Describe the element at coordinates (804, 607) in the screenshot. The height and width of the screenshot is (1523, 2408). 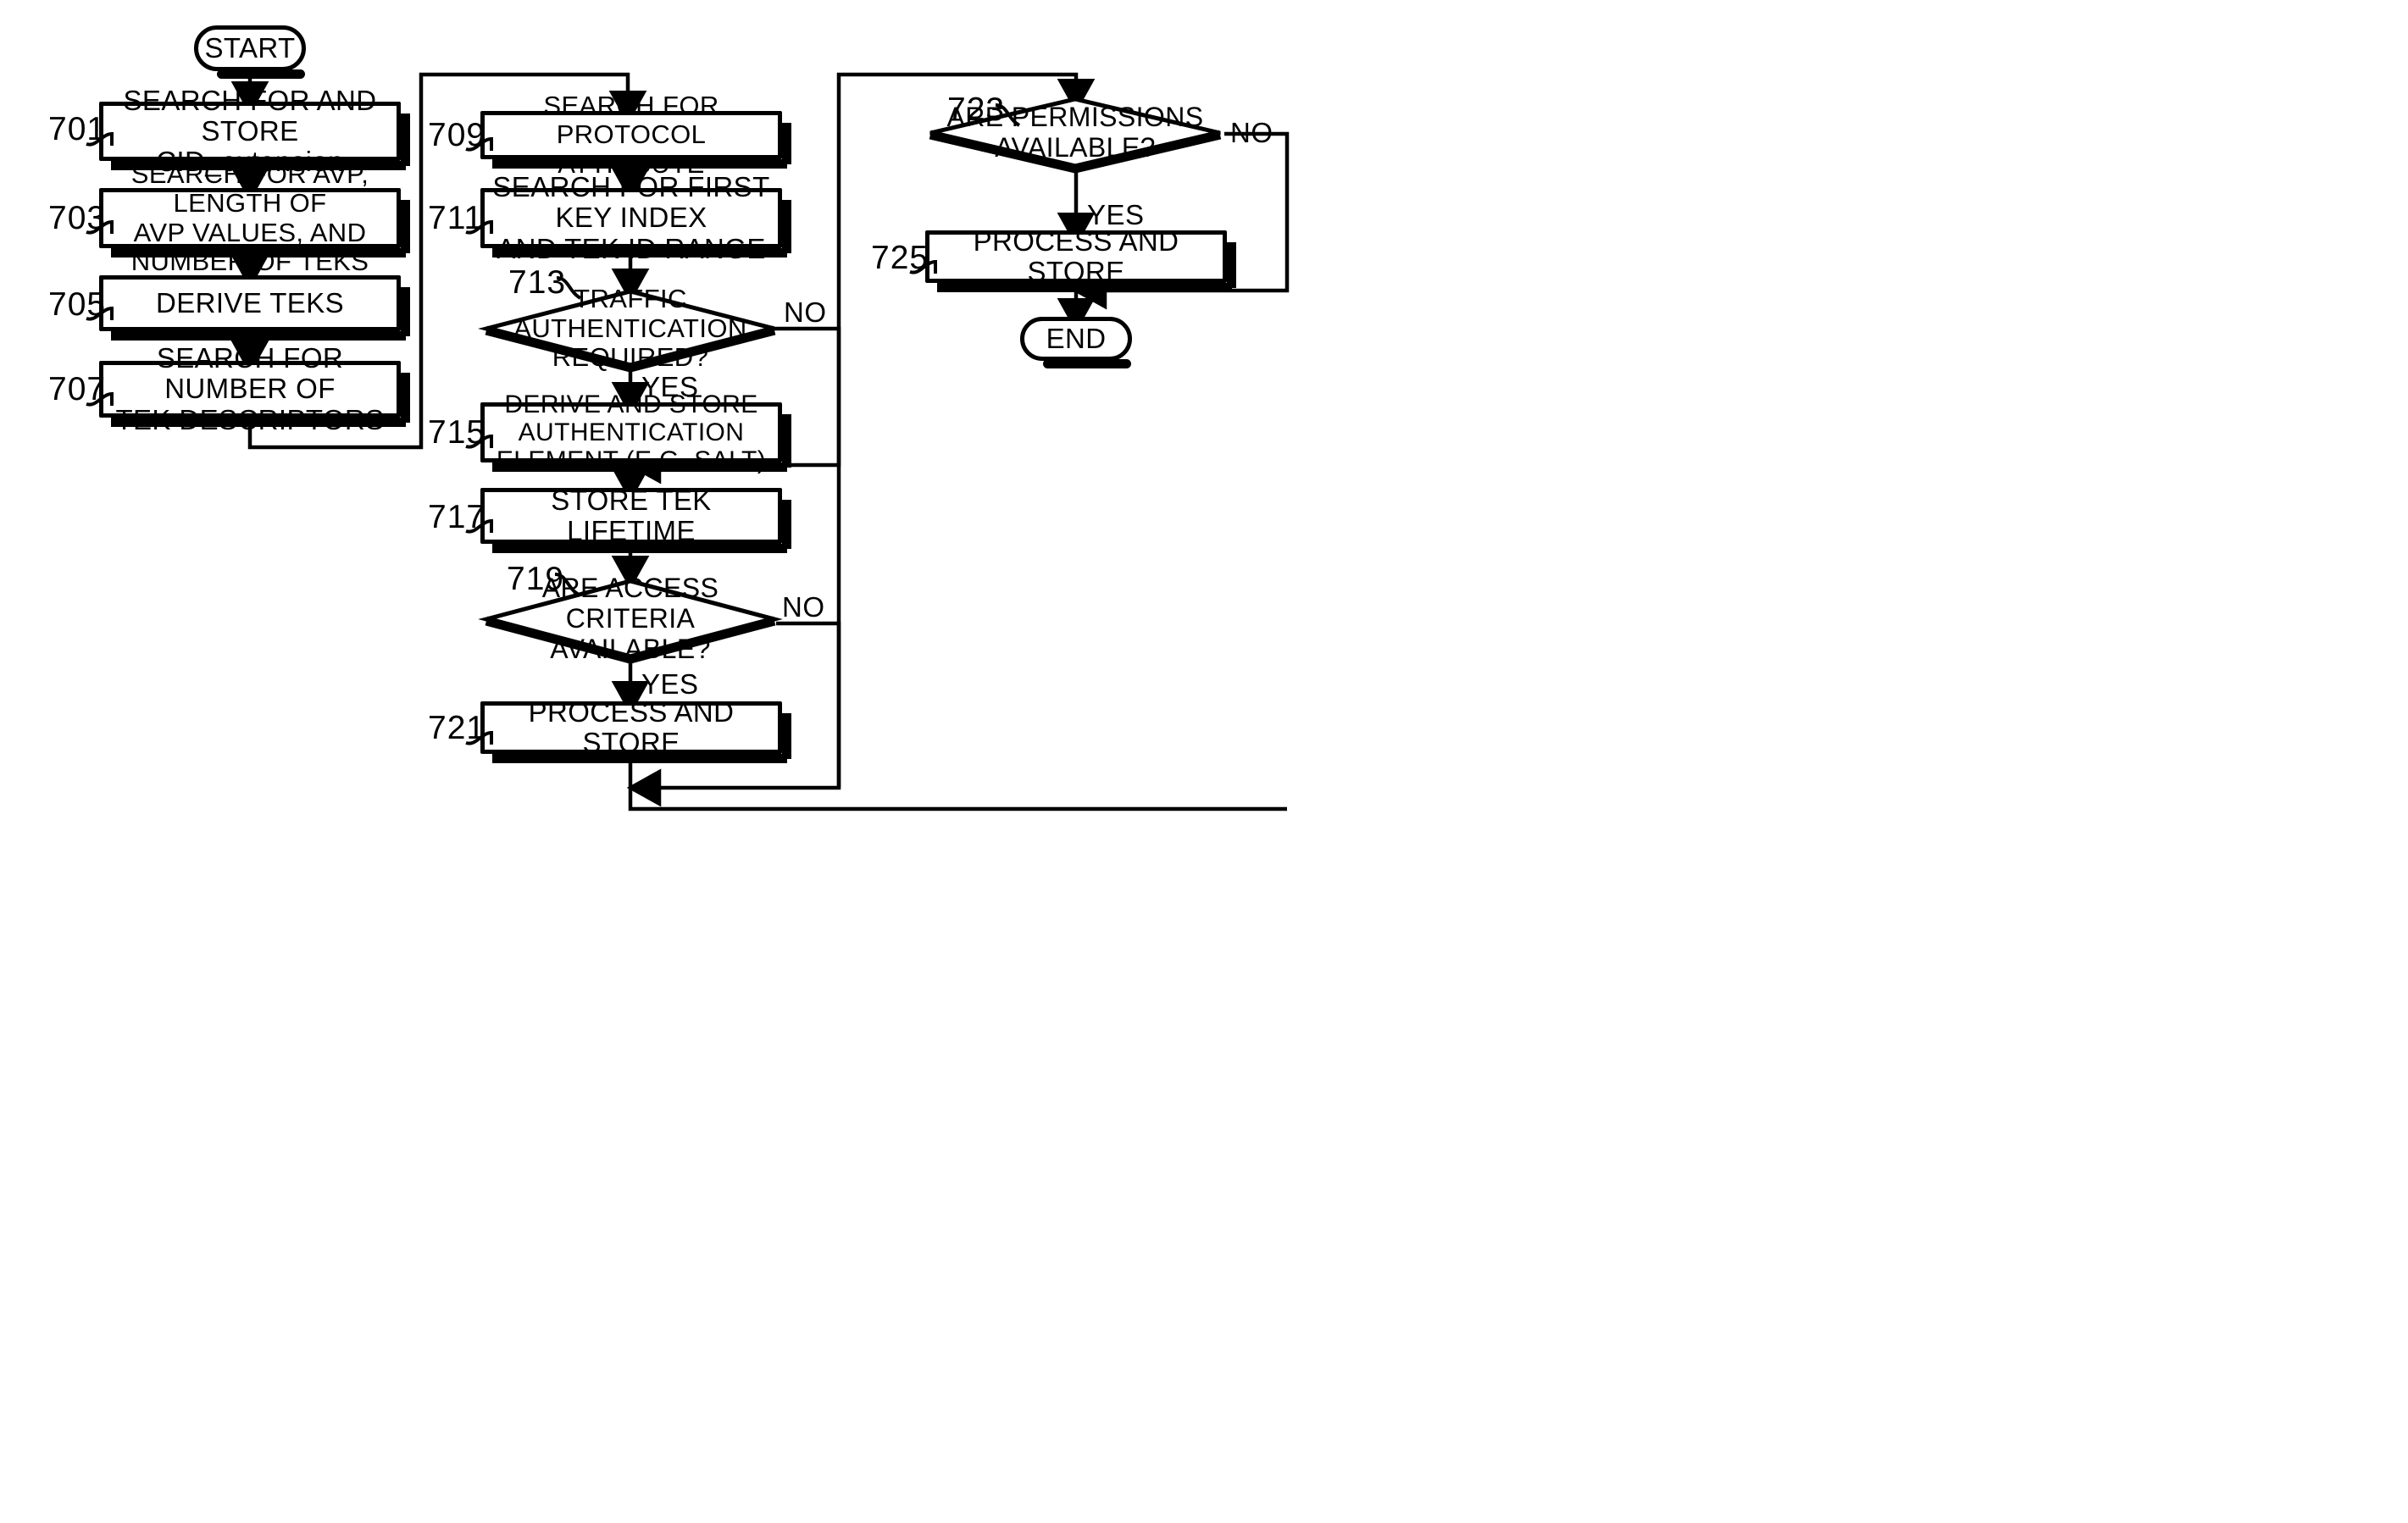
I see `edge-label-719-no: NO` at that location.